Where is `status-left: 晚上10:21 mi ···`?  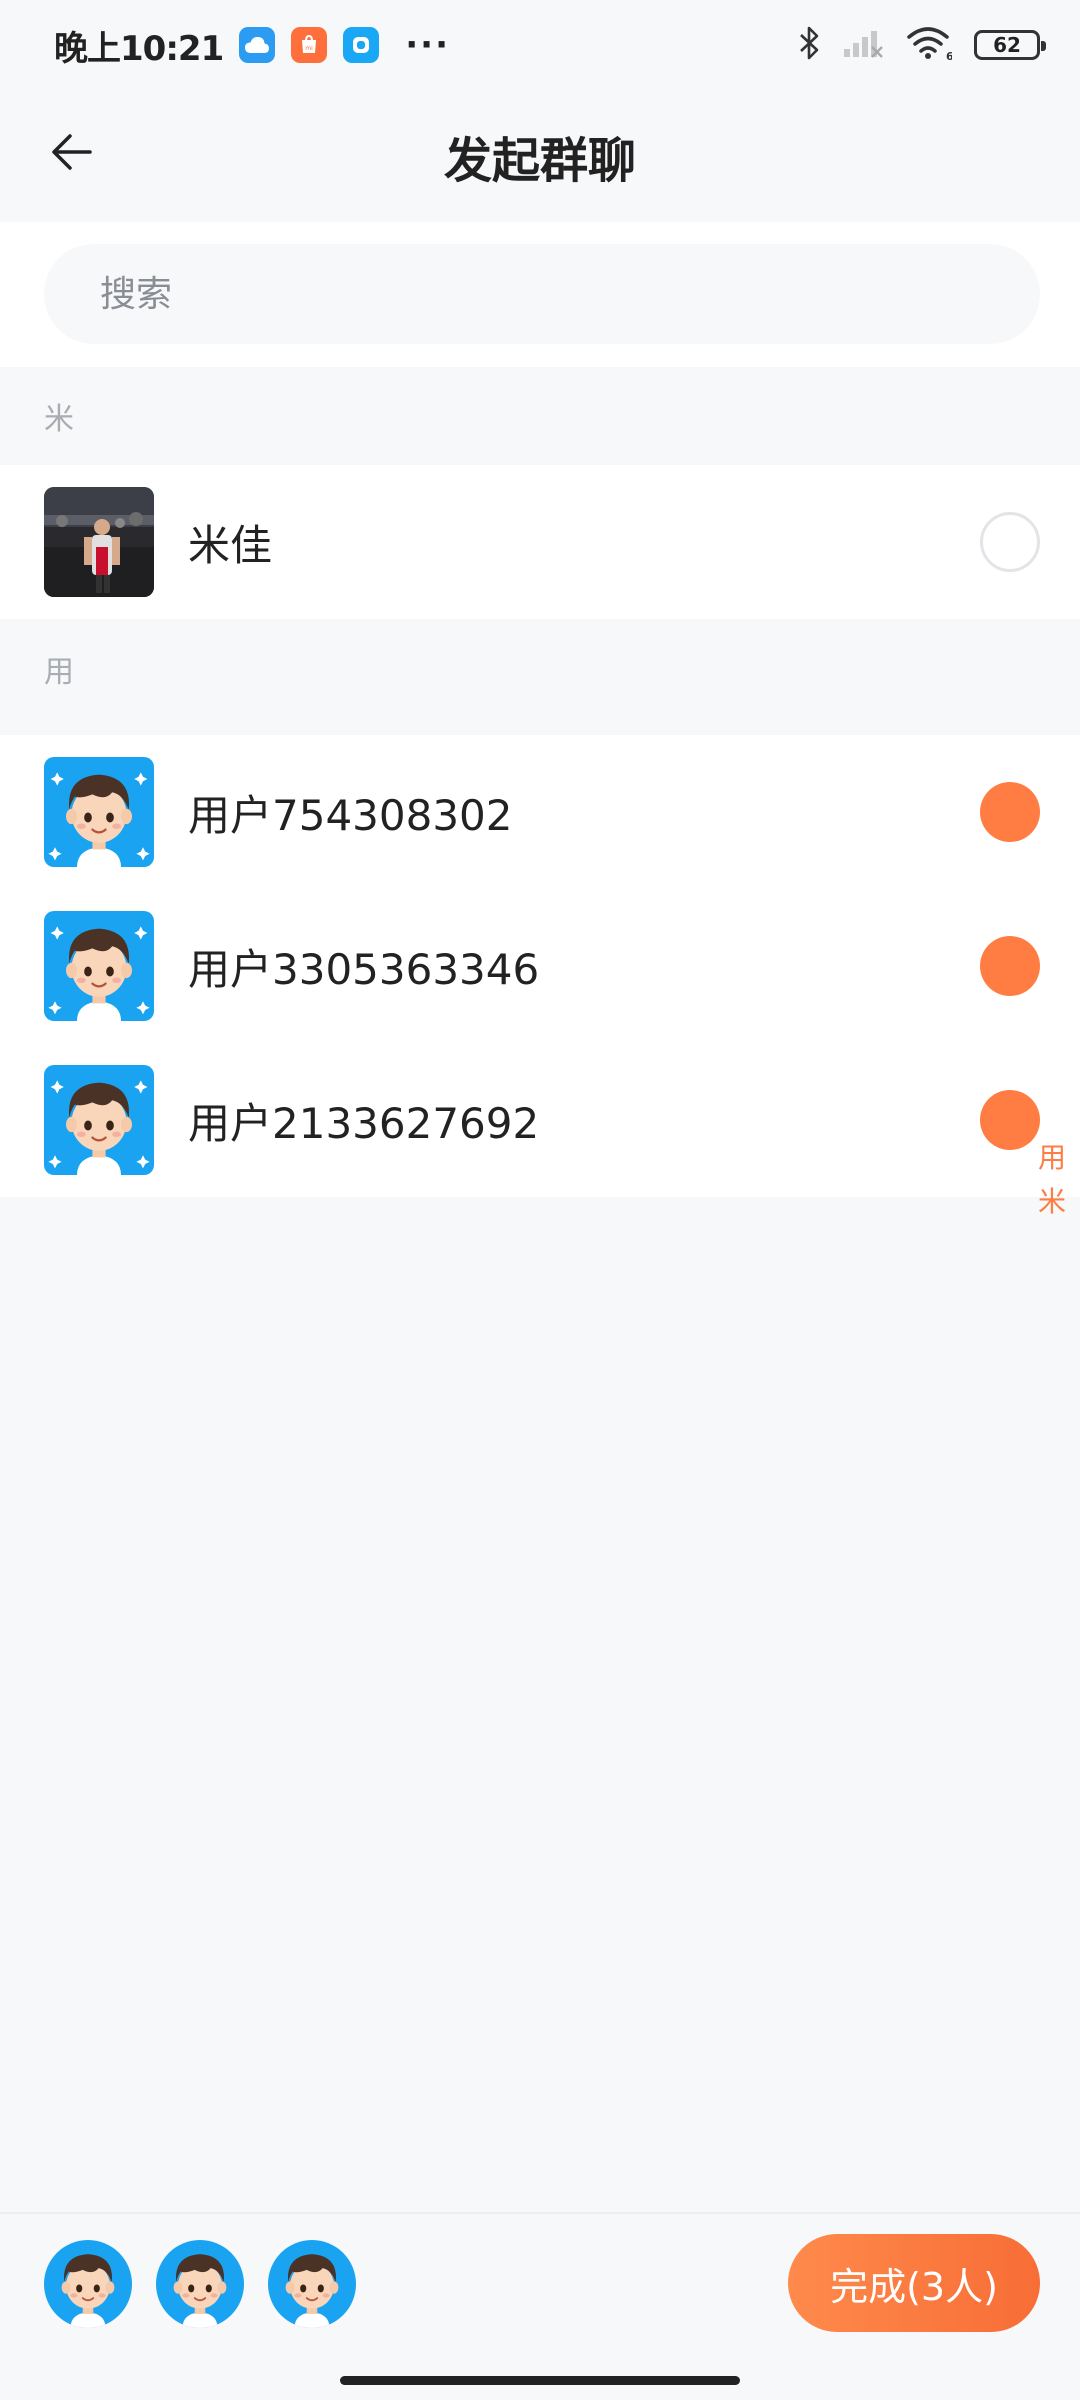
status-left: 晚上10:21 mi ··· is located at coordinates (252, 45).